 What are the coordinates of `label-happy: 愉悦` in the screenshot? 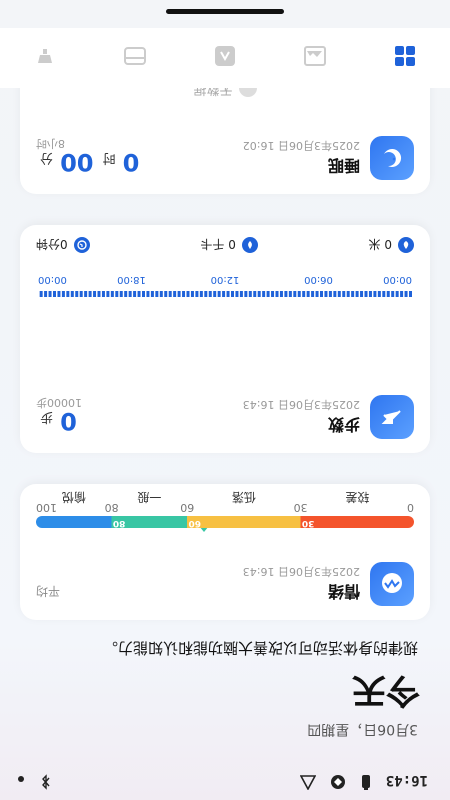 It's located at (73, 497).